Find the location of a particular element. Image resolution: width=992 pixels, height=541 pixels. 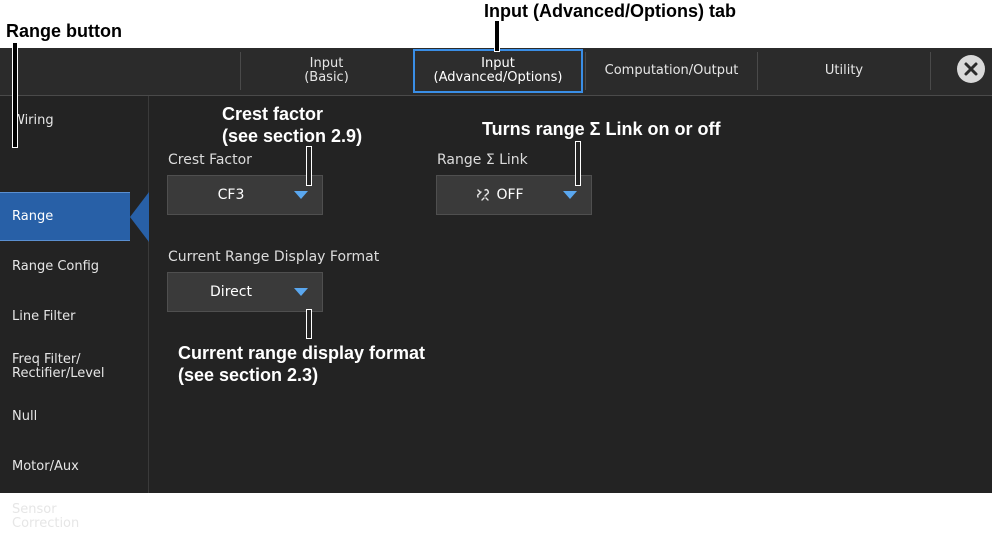

sidebar-item-line-filter: Line Filter is located at coordinates (74, 316).